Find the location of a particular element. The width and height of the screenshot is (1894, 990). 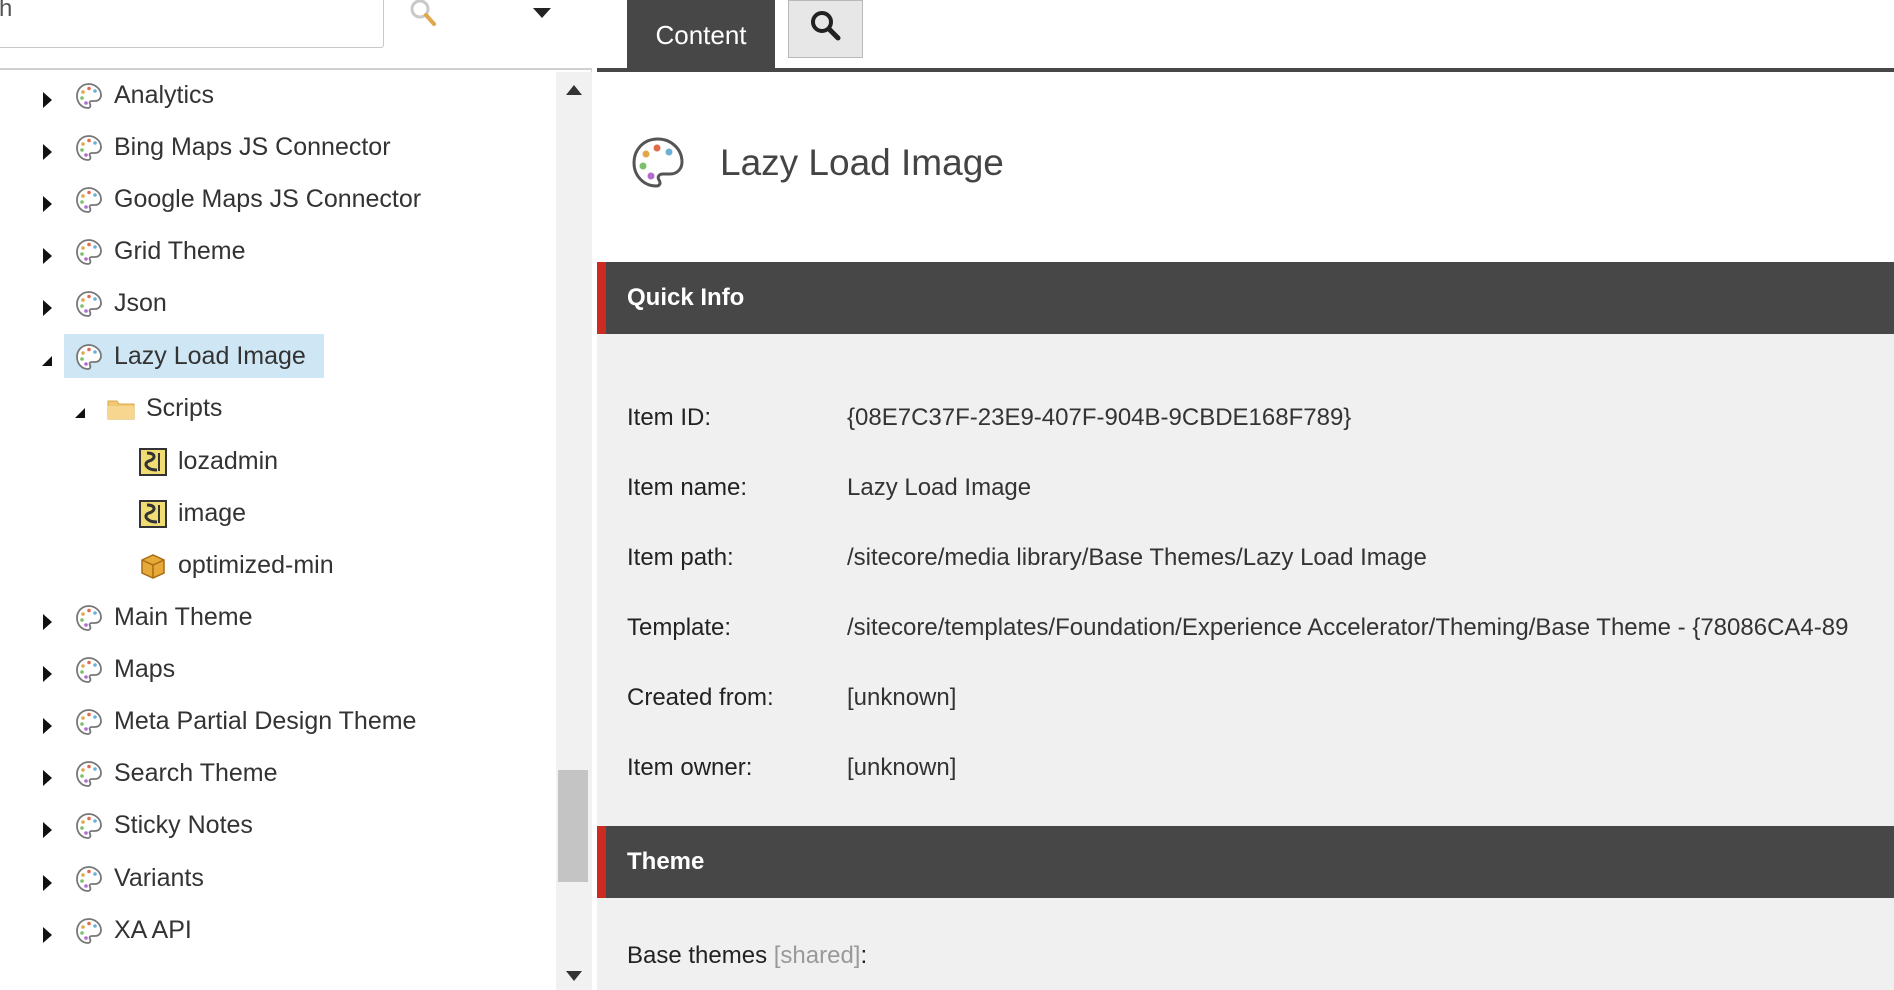

tree-item: Scripts is located at coordinates (278, 409).